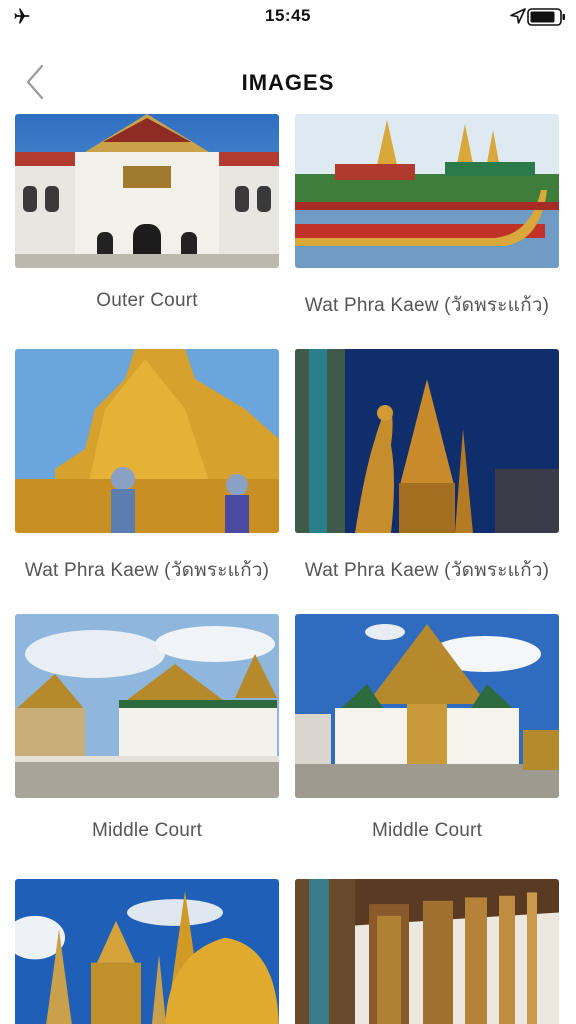  I want to click on palace-photo, so click(147, 191).